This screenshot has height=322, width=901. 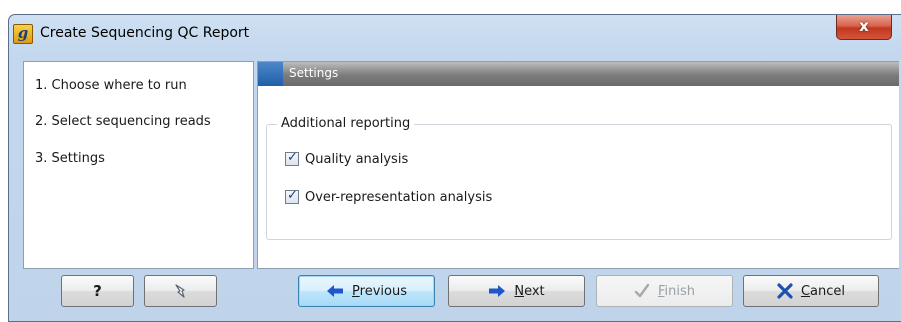 What do you see at coordinates (70, 158) in the screenshot?
I see `step-settings: 3. Settings` at bounding box center [70, 158].